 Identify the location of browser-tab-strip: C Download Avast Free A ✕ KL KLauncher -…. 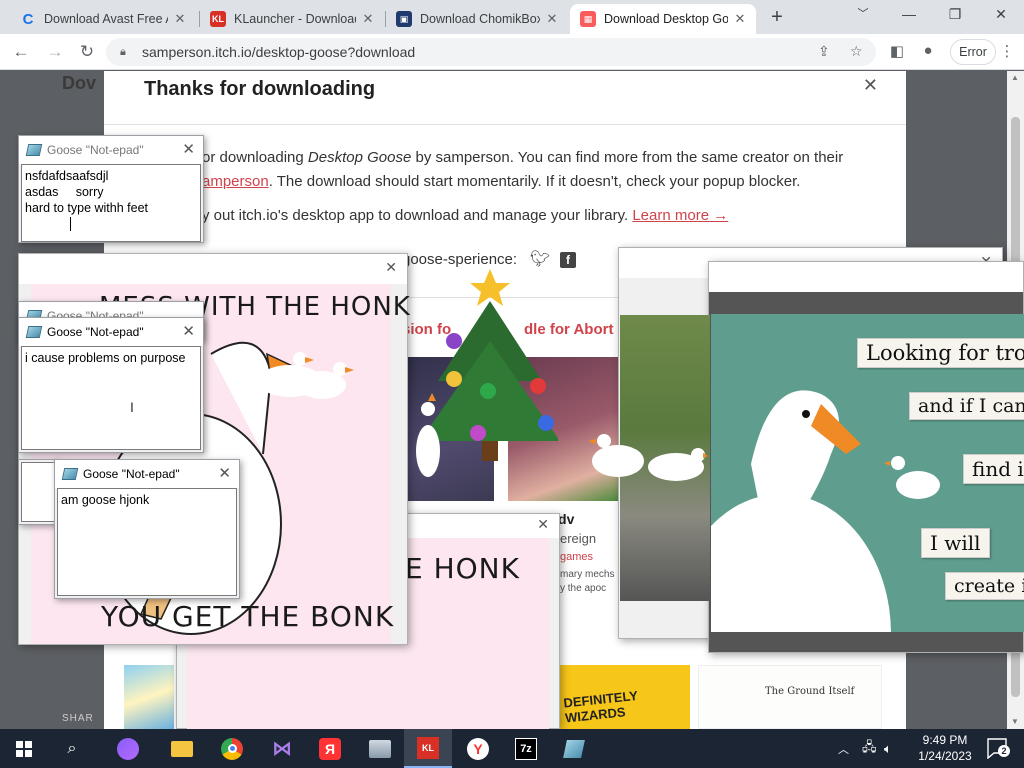
(512, 17).